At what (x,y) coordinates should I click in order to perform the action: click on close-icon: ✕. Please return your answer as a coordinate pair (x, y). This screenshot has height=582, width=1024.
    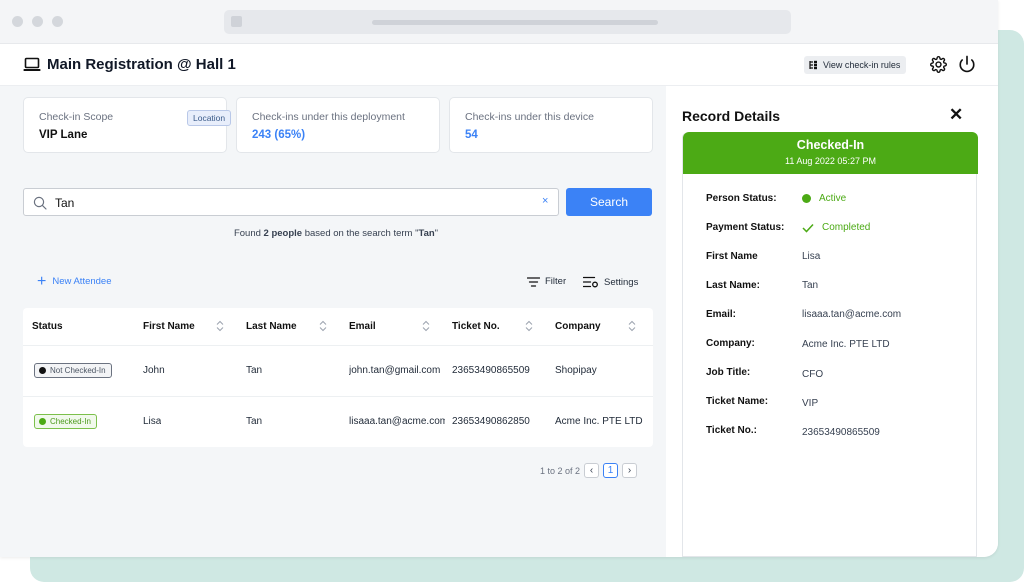
    Looking at the image, I should click on (956, 114).